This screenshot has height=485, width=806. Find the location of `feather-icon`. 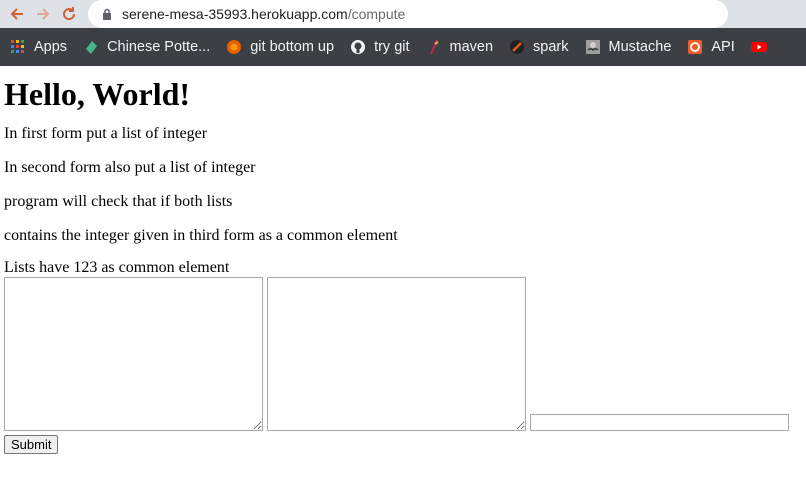

feather-icon is located at coordinates (434, 47).